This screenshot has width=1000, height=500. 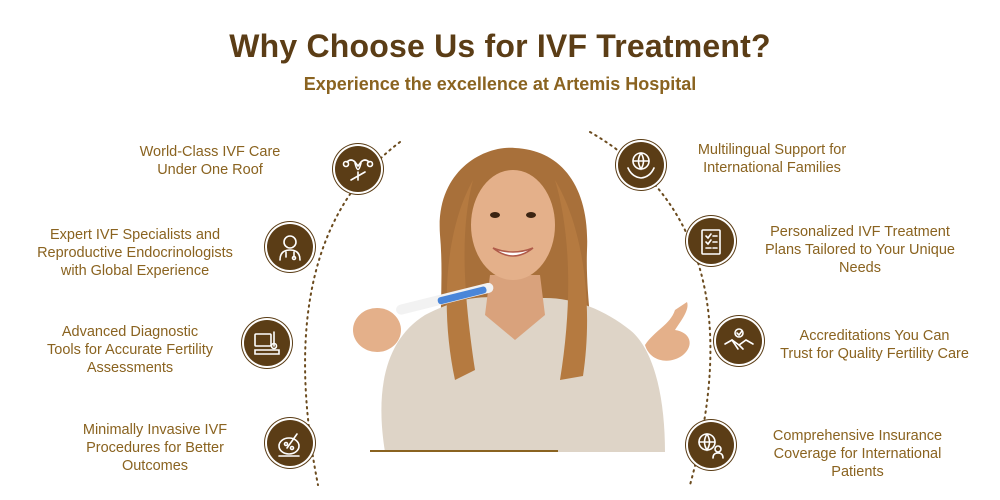 I want to click on doctor-icon, so click(x=290, y=247).